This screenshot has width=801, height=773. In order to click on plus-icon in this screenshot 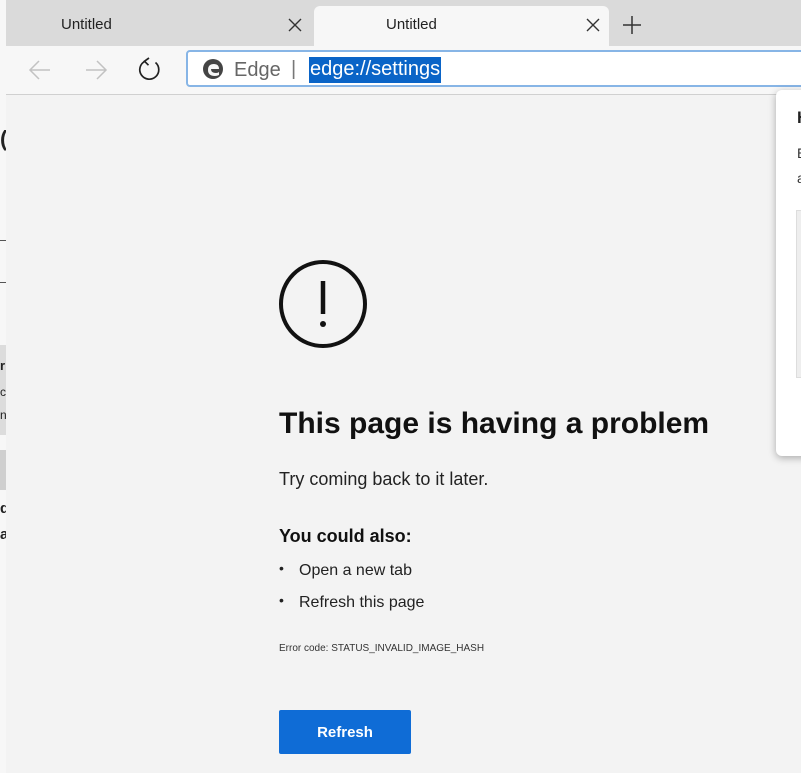, I will do `click(632, 25)`.